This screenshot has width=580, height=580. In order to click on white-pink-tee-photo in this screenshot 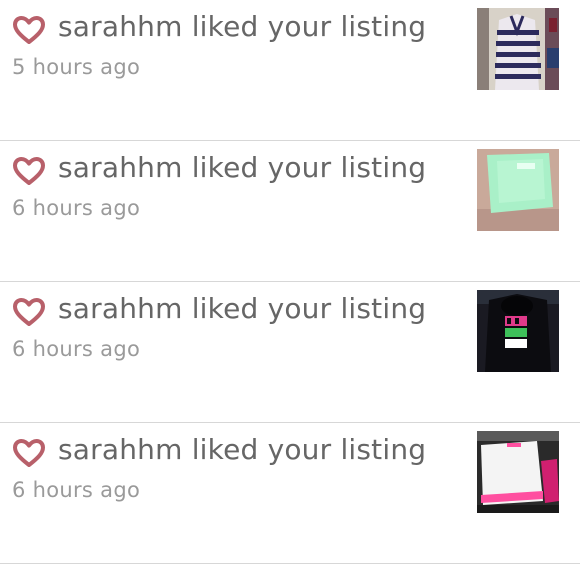, I will do `click(518, 472)`.